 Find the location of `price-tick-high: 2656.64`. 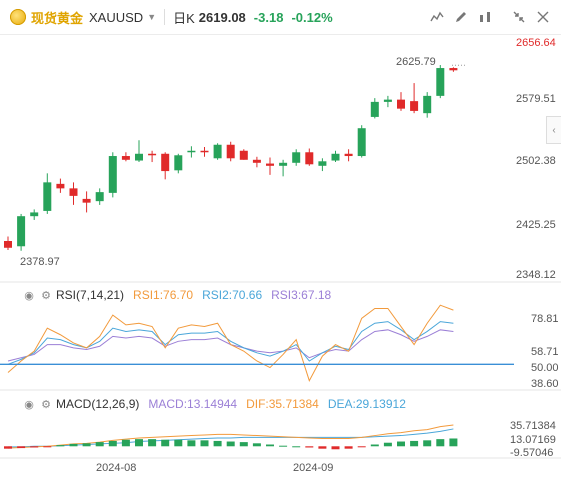

price-tick-high: 2656.64 is located at coordinates (536, 43).